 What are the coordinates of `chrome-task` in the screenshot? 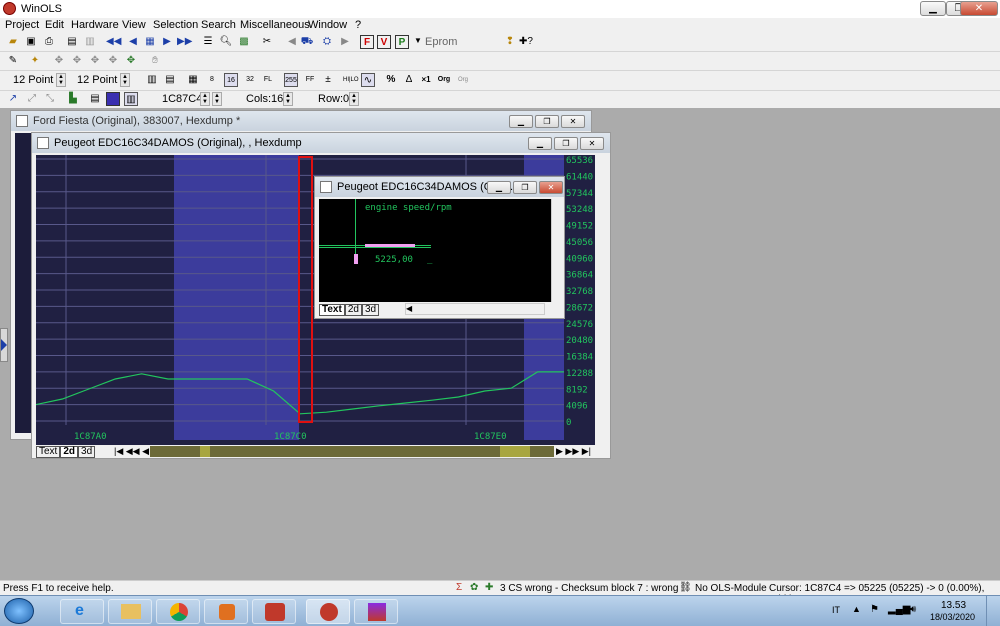 It's located at (178, 611).